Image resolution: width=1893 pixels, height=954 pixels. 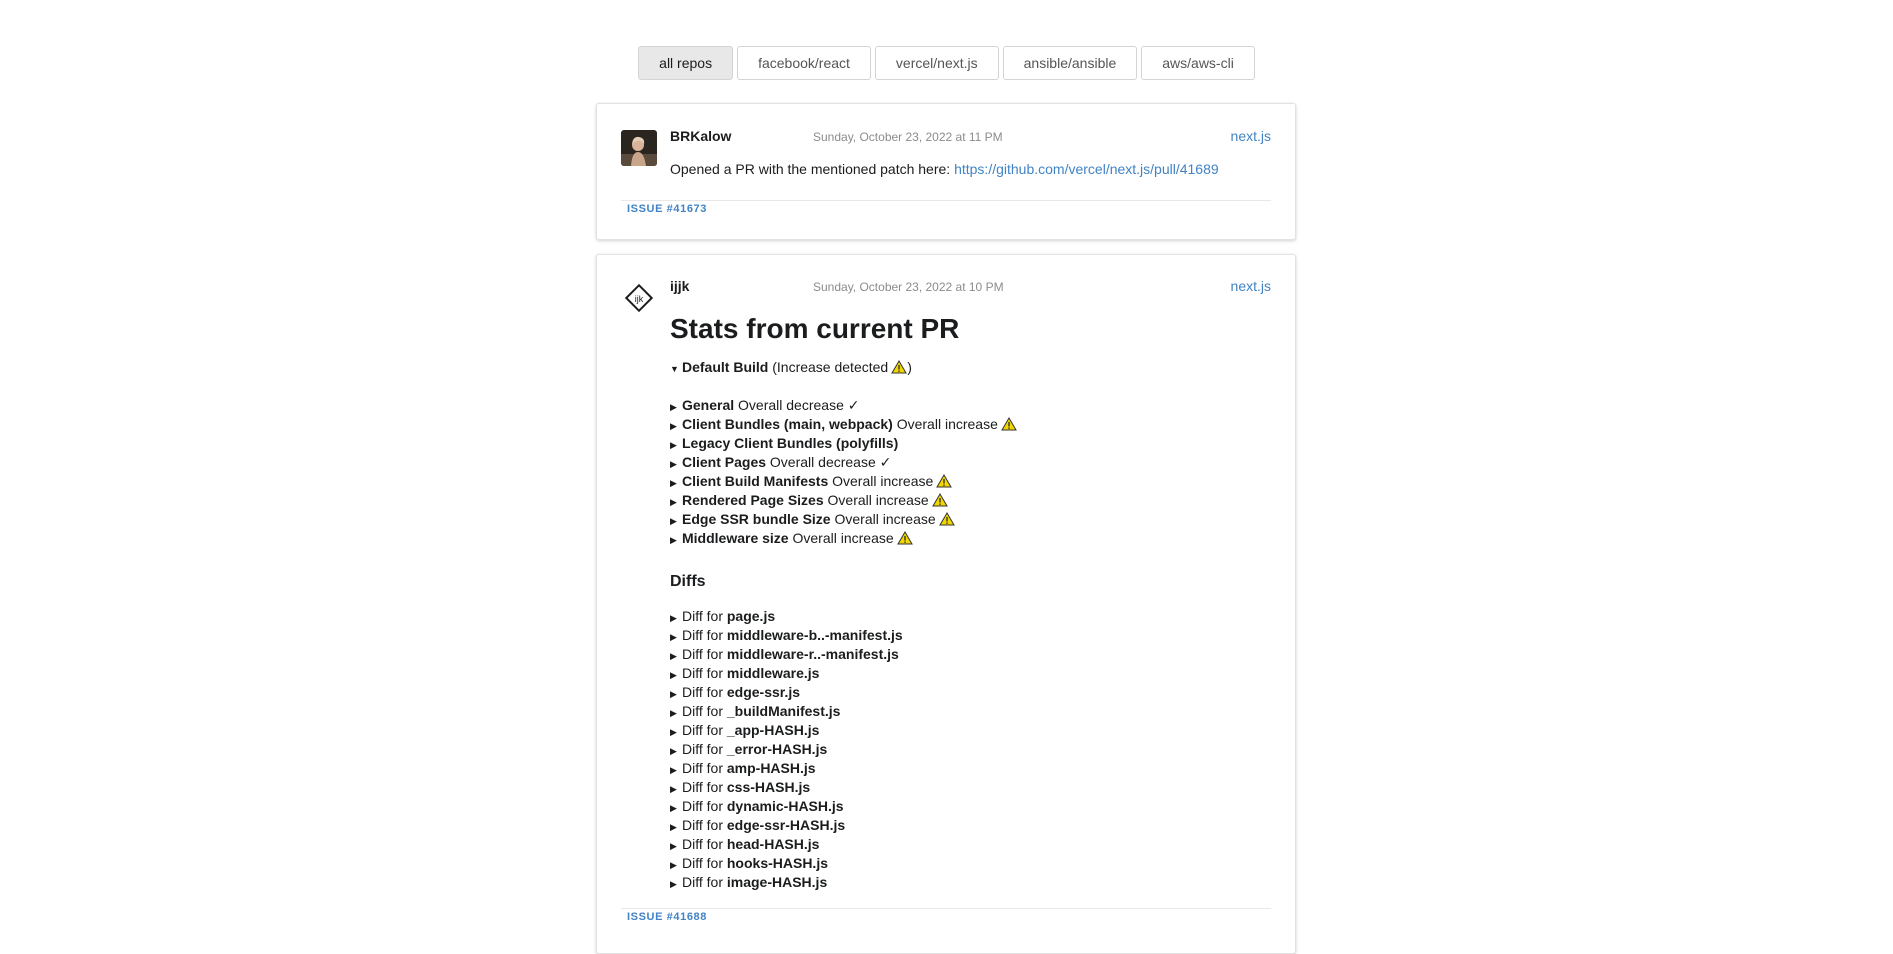 What do you see at coordinates (744, 844) in the screenshot?
I see `diff-summary: ▶ Diff for head-HASH.js` at bounding box center [744, 844].